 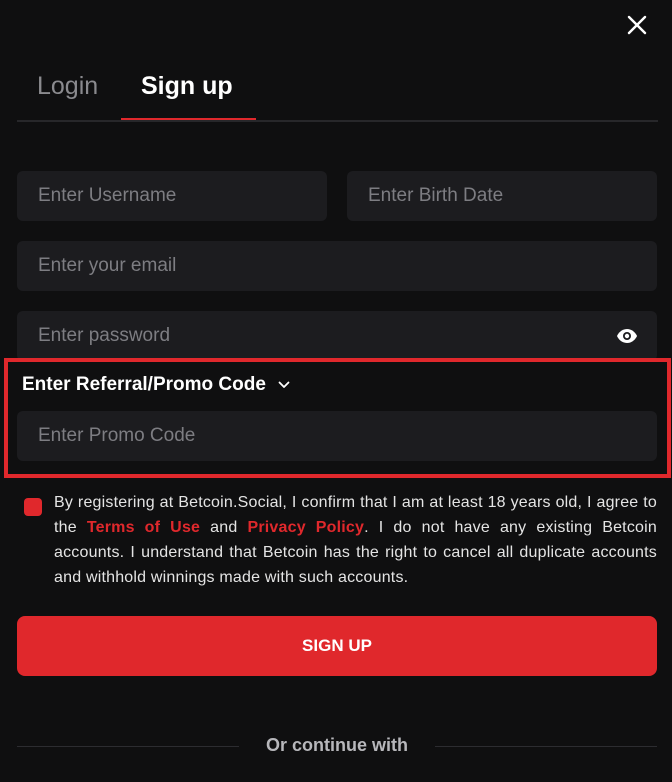 What do you see at coordinates (188, 119) in the screenshot?
I see `active-tab-indicator` at bounding box center [188, 119].